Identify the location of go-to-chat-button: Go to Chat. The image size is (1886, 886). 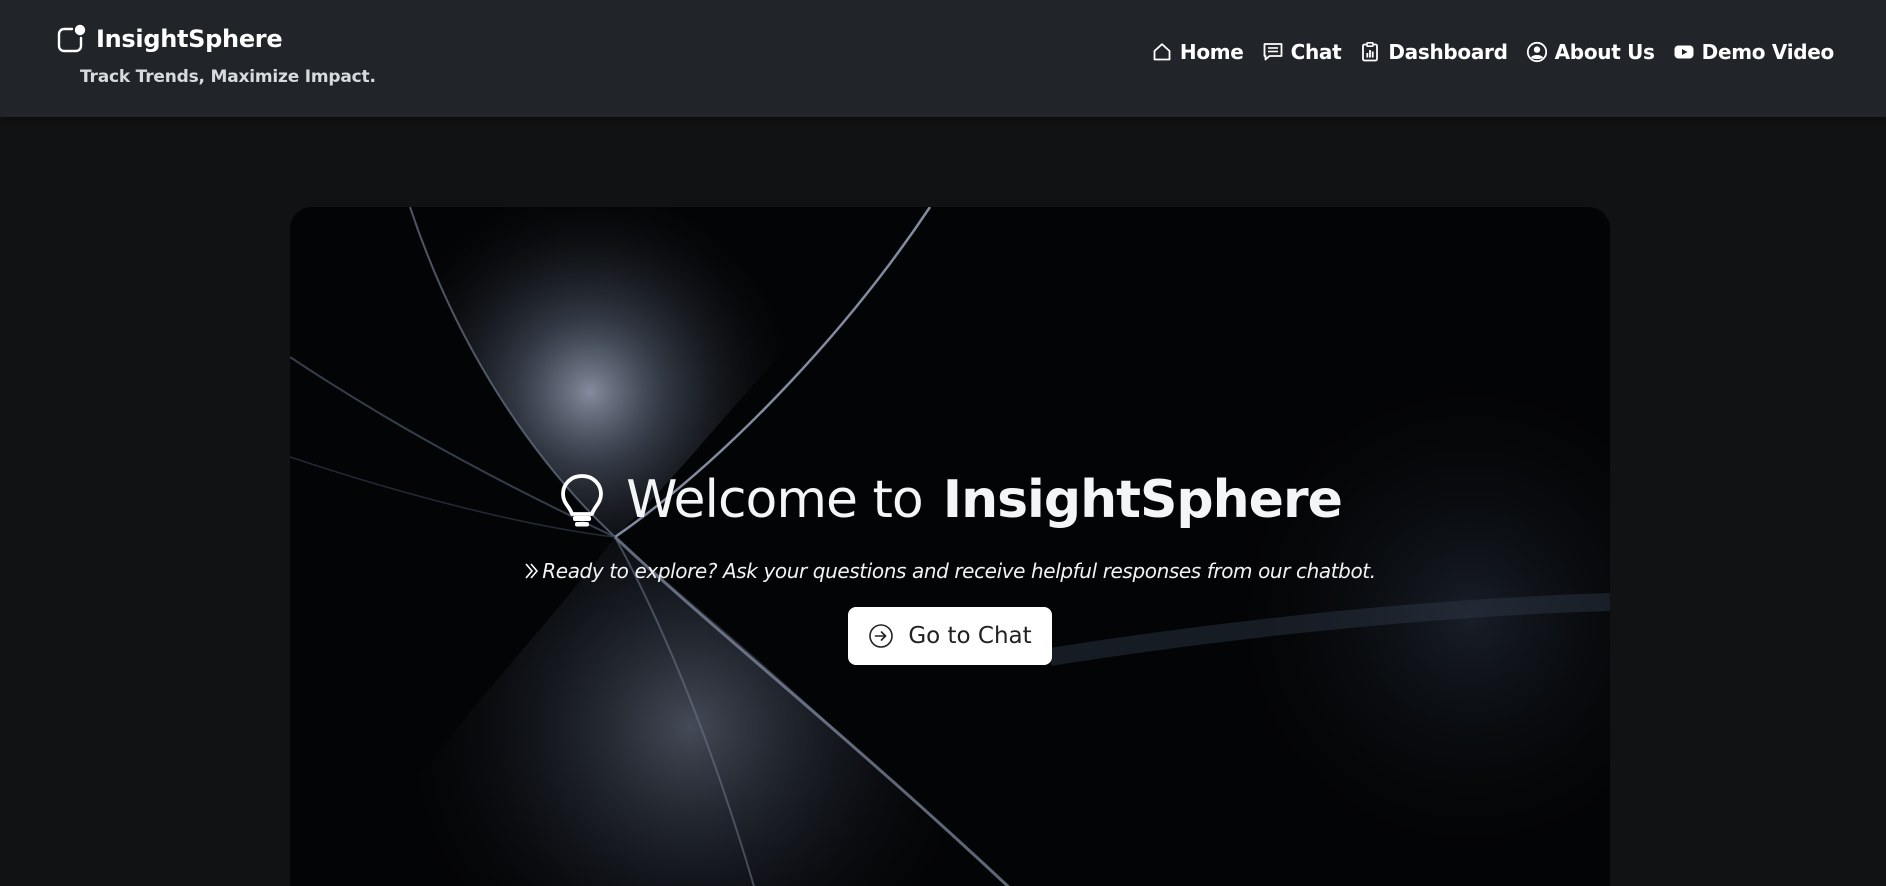
(950, 636).